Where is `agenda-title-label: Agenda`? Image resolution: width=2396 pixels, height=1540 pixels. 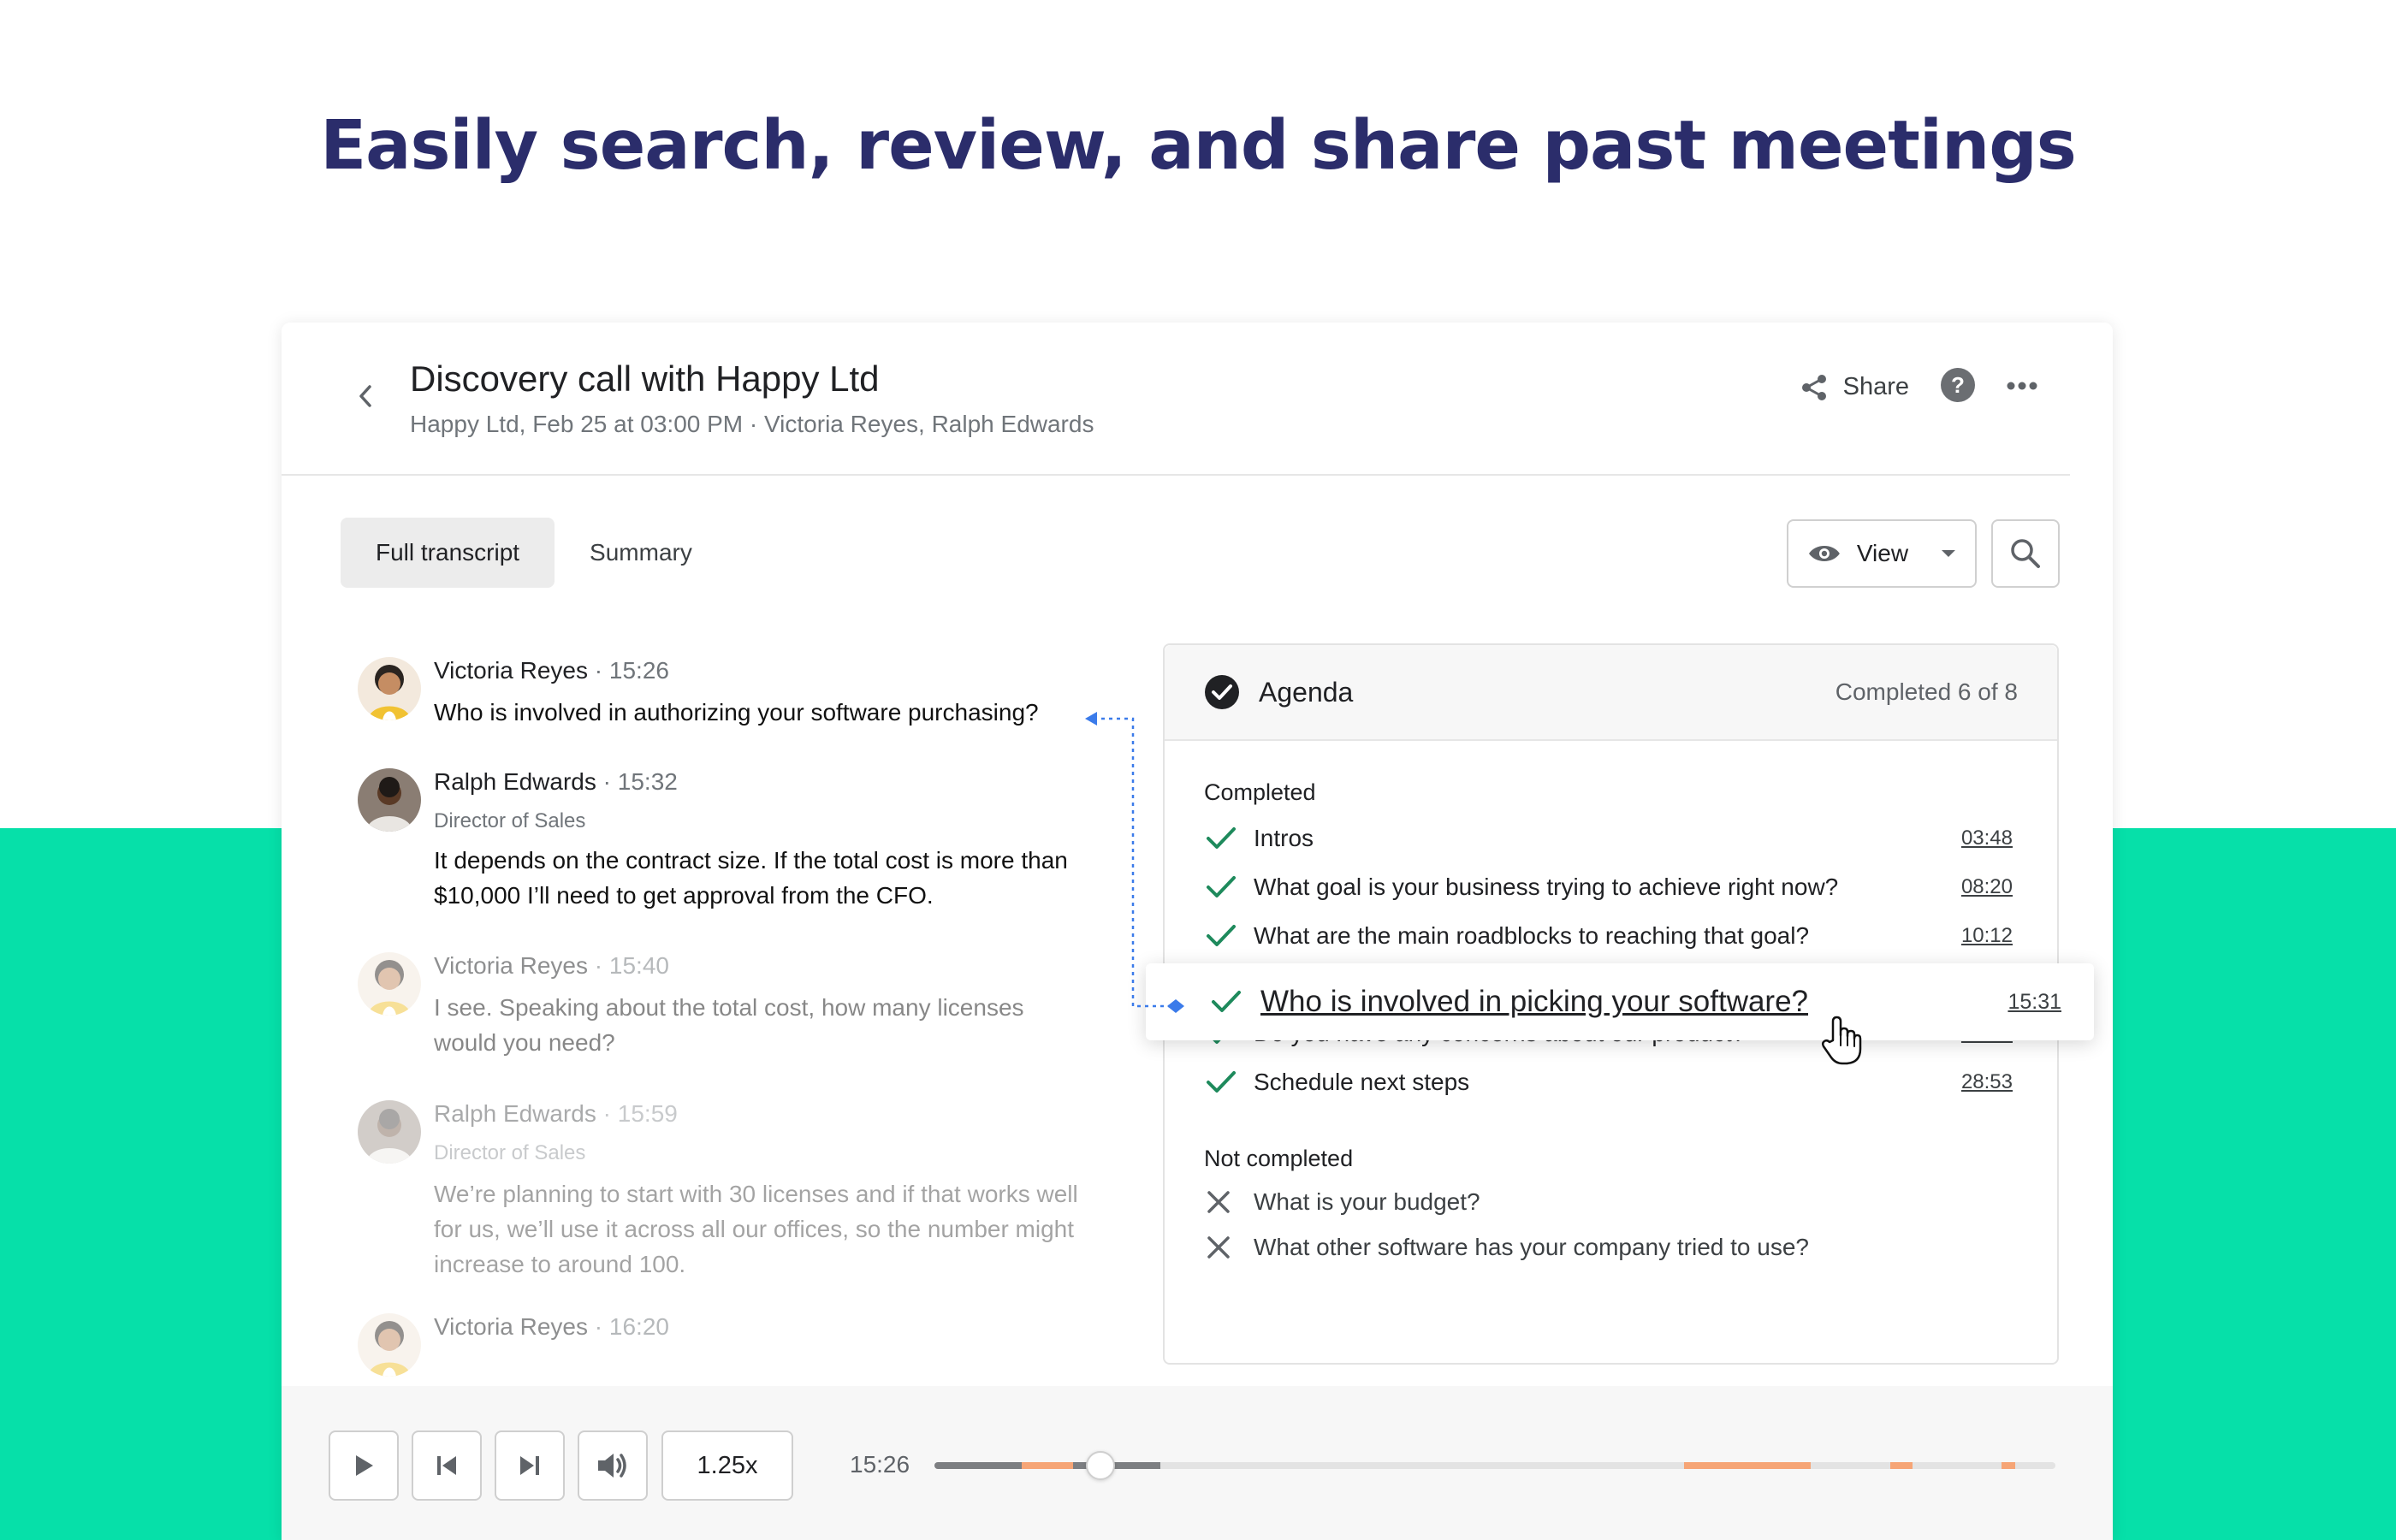 agenda-title-label: Agenda is located at coordinates (1306, 692).